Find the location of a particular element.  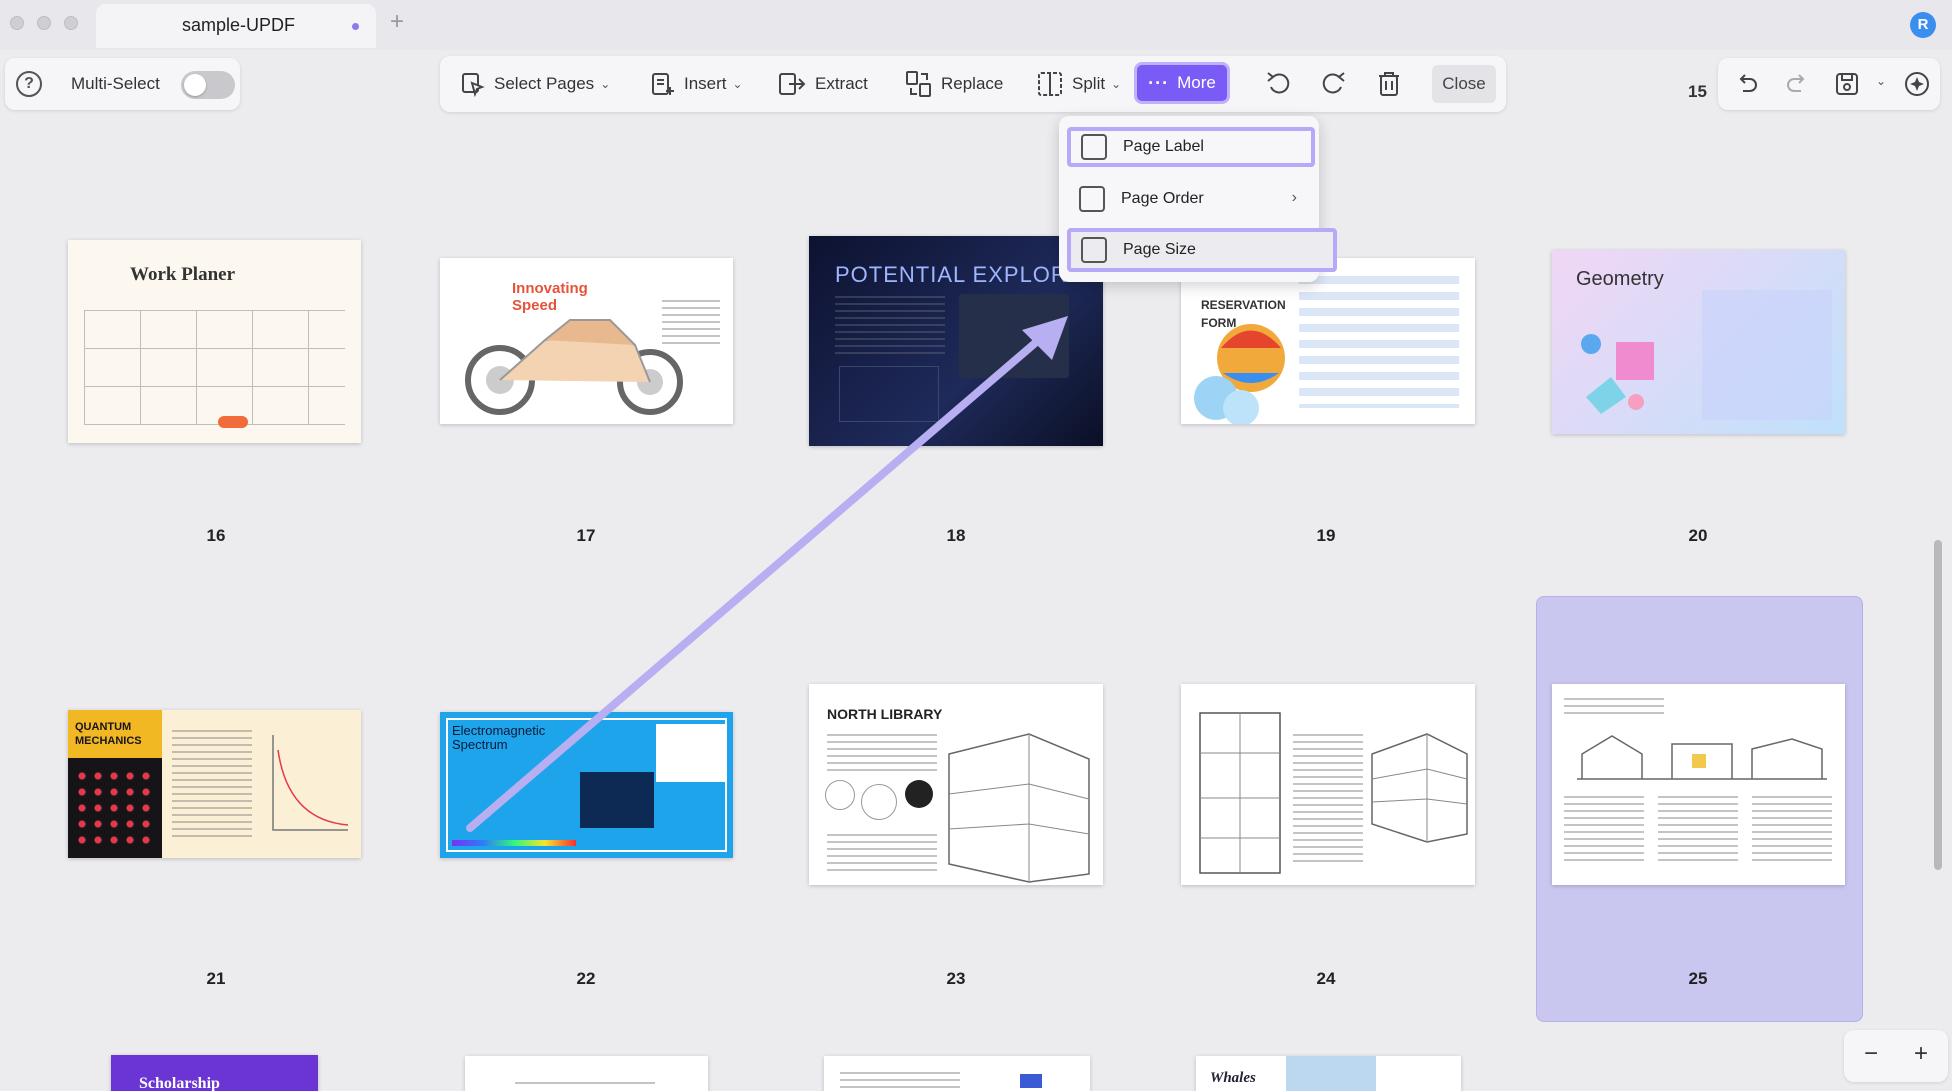

building-section-sketch is located at coordinates (1702, 757).